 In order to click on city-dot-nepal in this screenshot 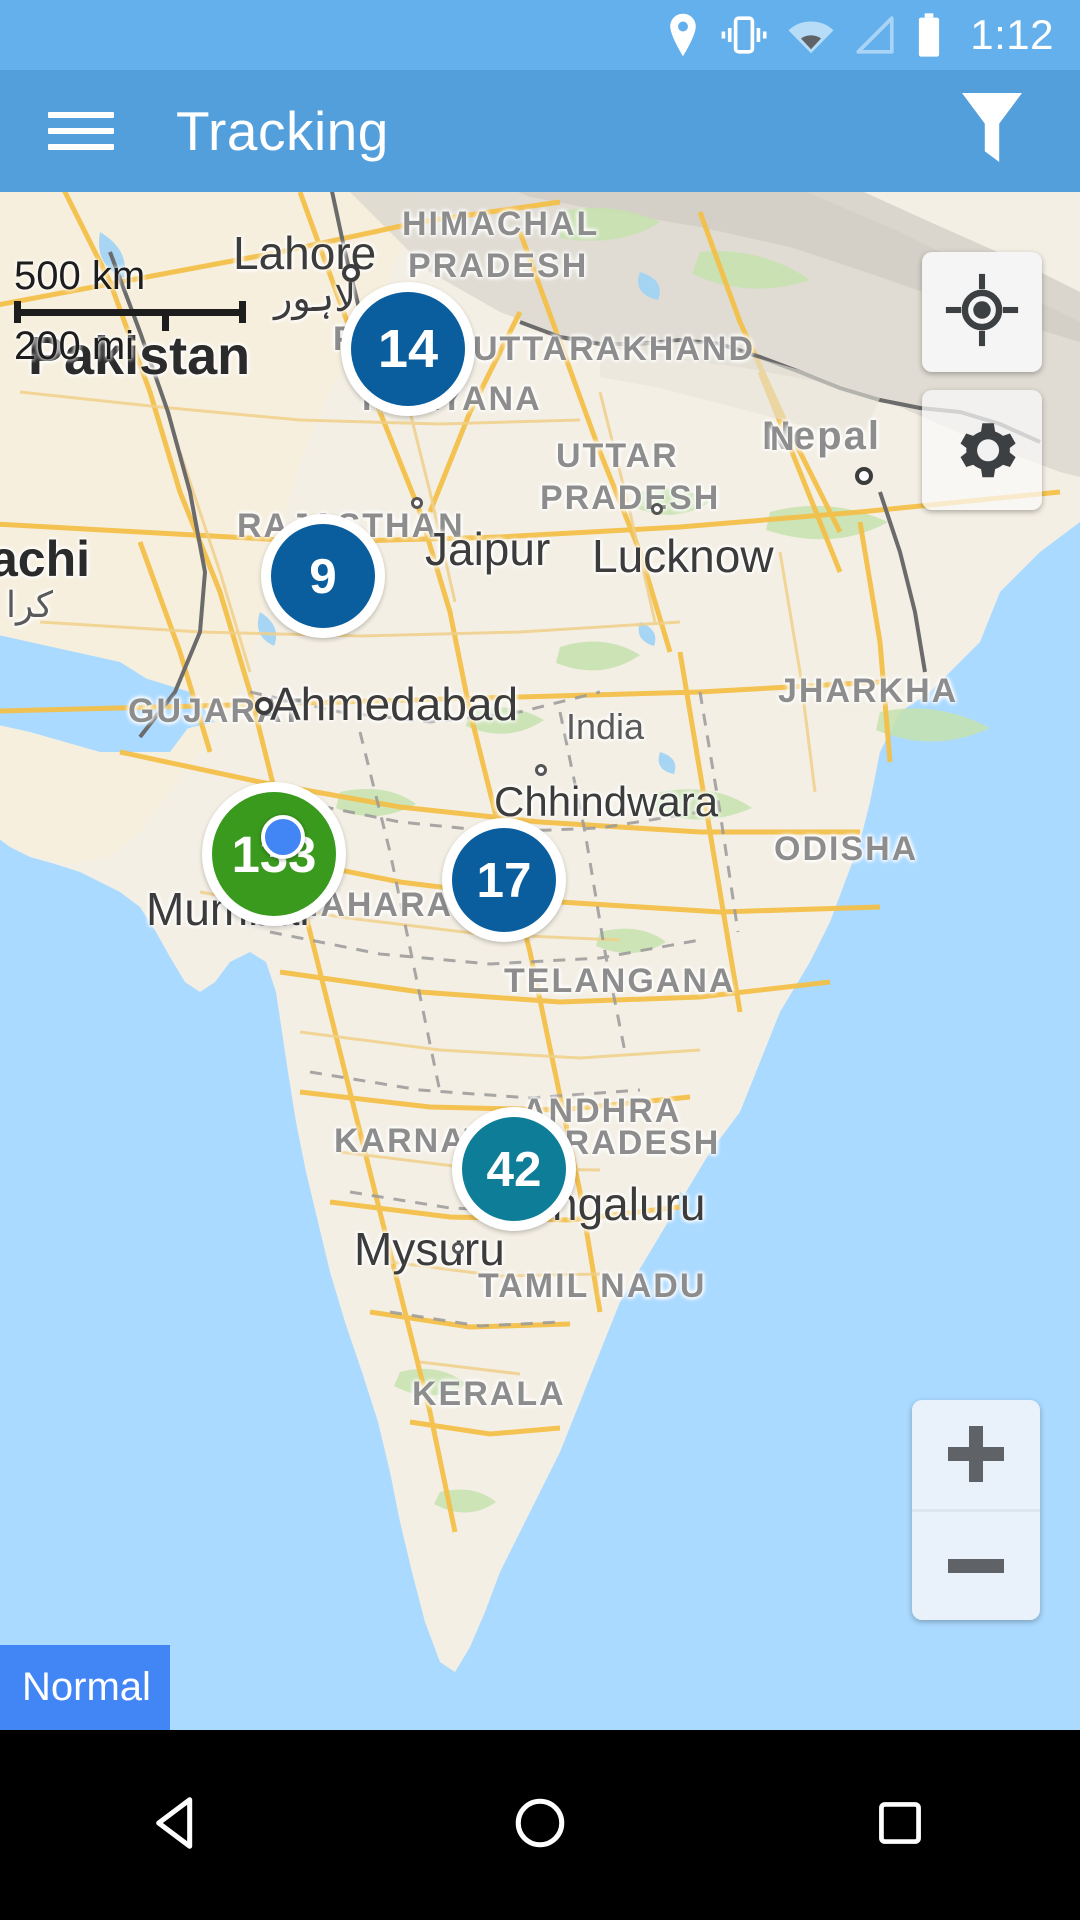, I will do `click(864, 476)`.